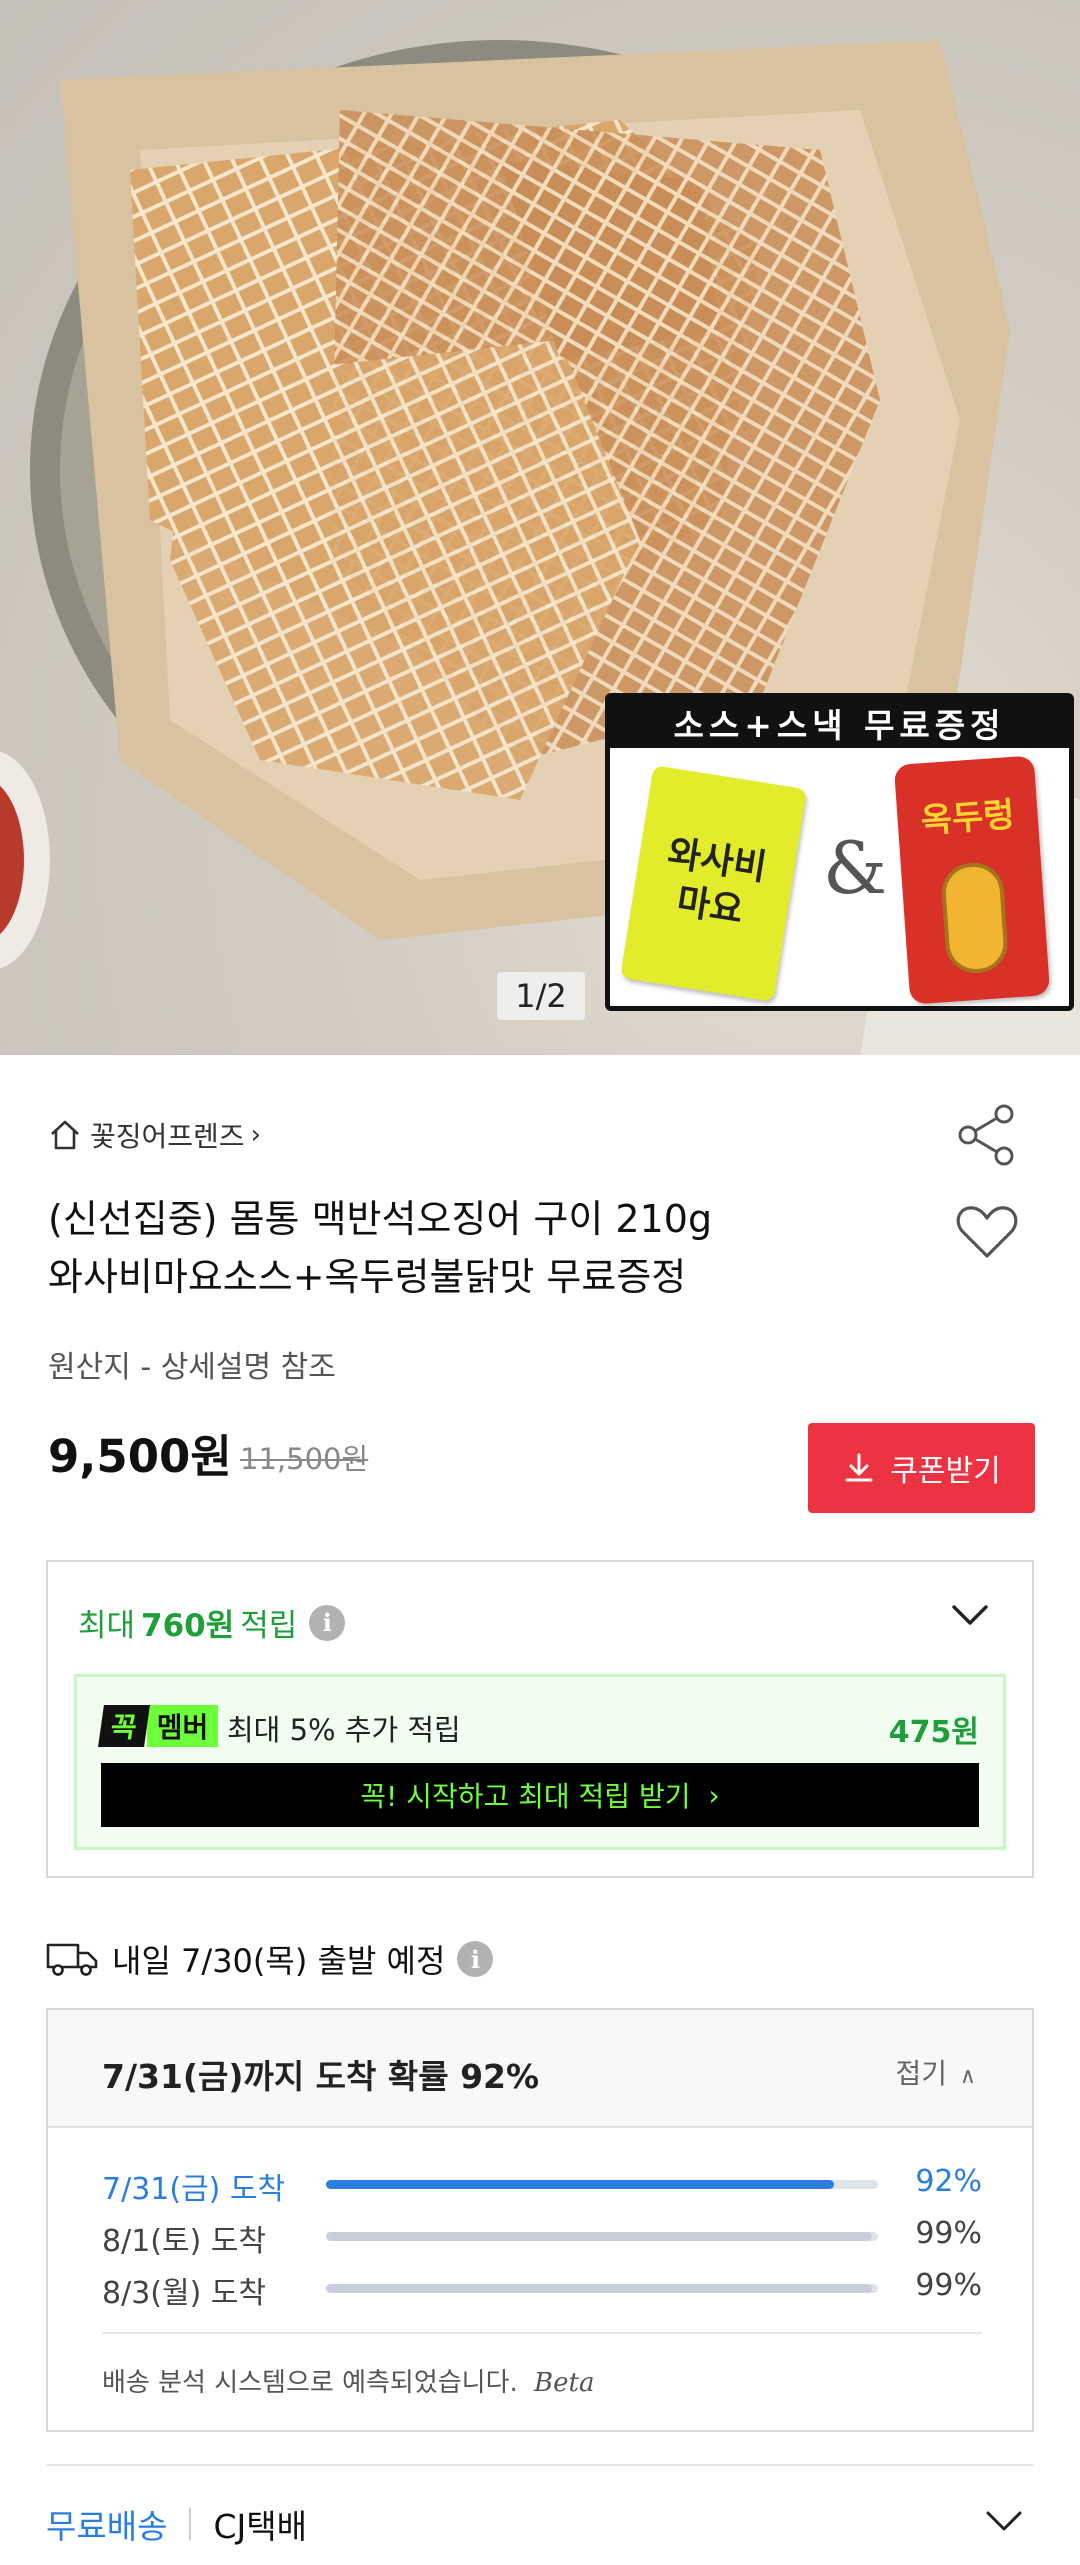 The height and width of the screenshot is (2565, 1080). I want to click on arrival-date: 8/3(월) 도착, so click(184, 2293).